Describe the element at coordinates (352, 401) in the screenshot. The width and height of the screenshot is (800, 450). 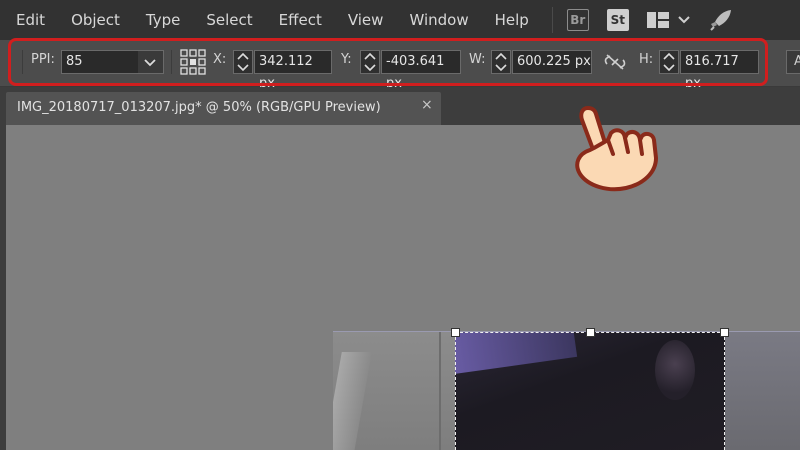
I see `light-streak` at that location.